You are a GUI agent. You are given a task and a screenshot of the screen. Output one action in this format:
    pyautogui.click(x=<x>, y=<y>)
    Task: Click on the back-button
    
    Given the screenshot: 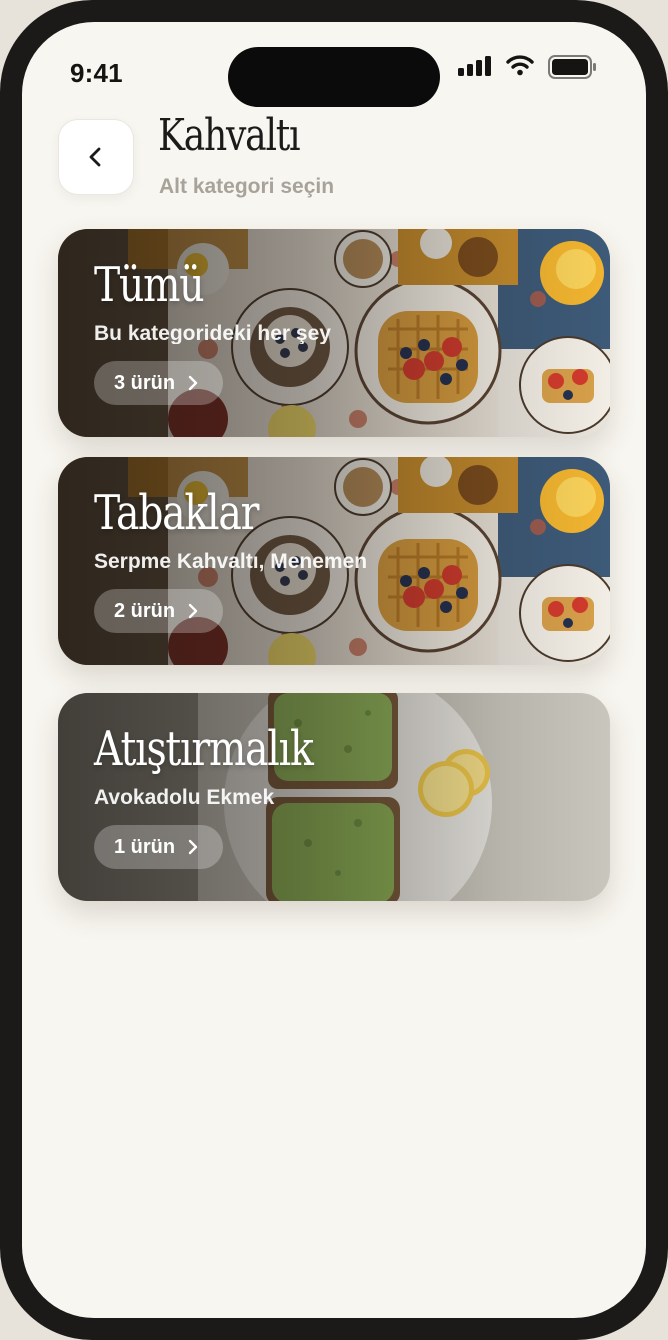 What is the action you would take?
    pyautogui.click(x=96, y=157)
    